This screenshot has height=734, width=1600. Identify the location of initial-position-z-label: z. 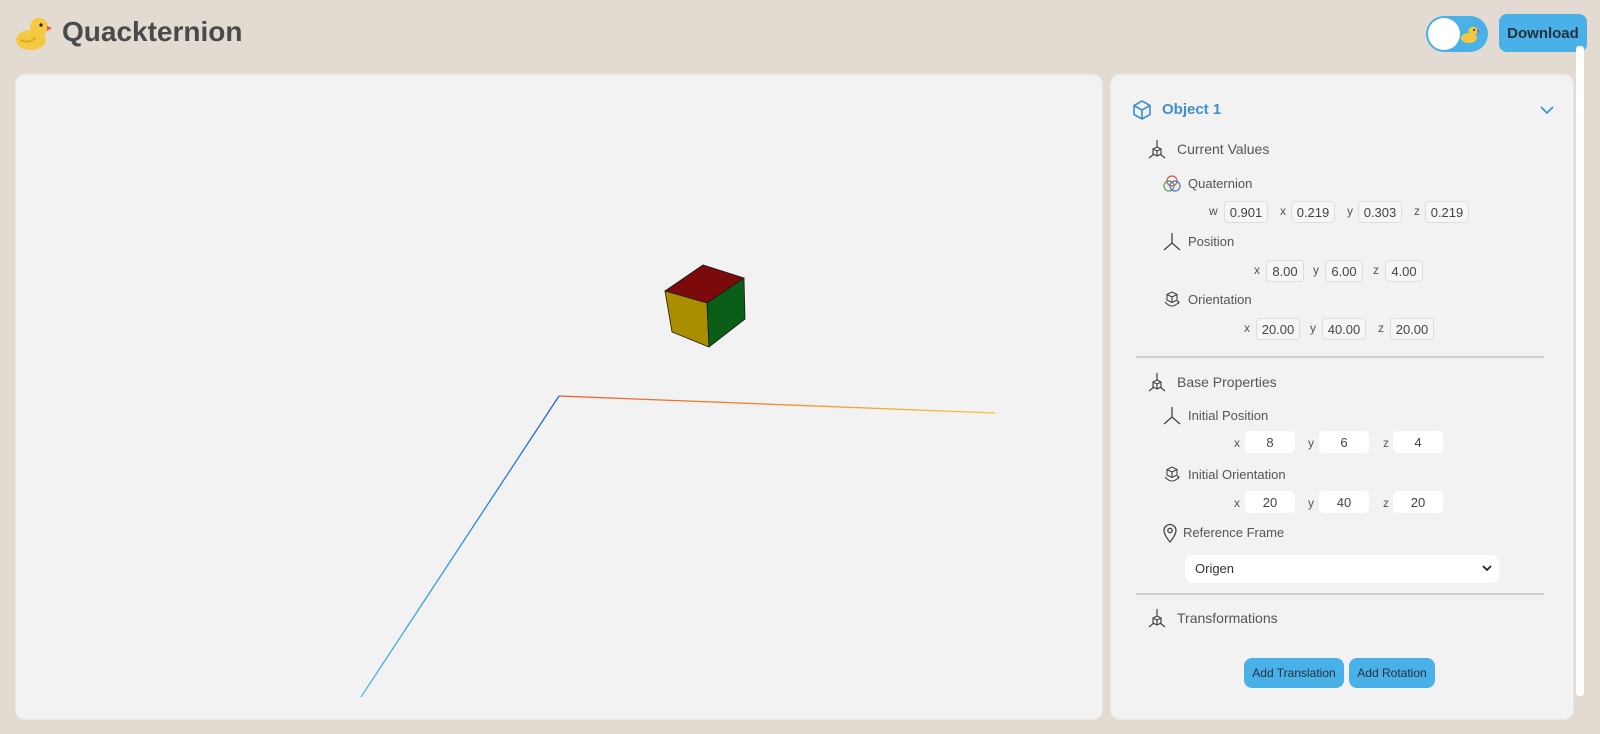
(1386, 443).